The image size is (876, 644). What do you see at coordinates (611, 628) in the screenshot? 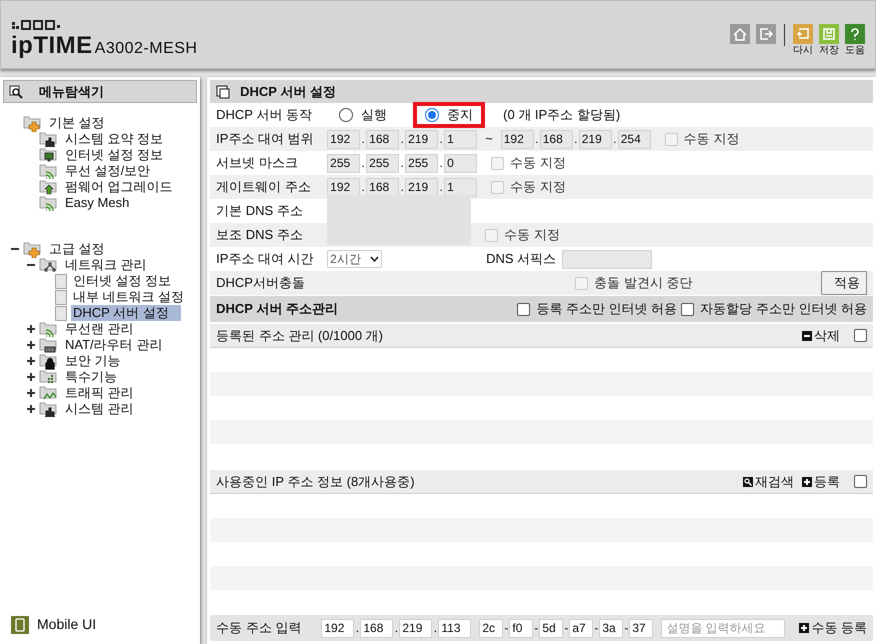
I see `ip-field: 3a` at bounding box center [611, 628].